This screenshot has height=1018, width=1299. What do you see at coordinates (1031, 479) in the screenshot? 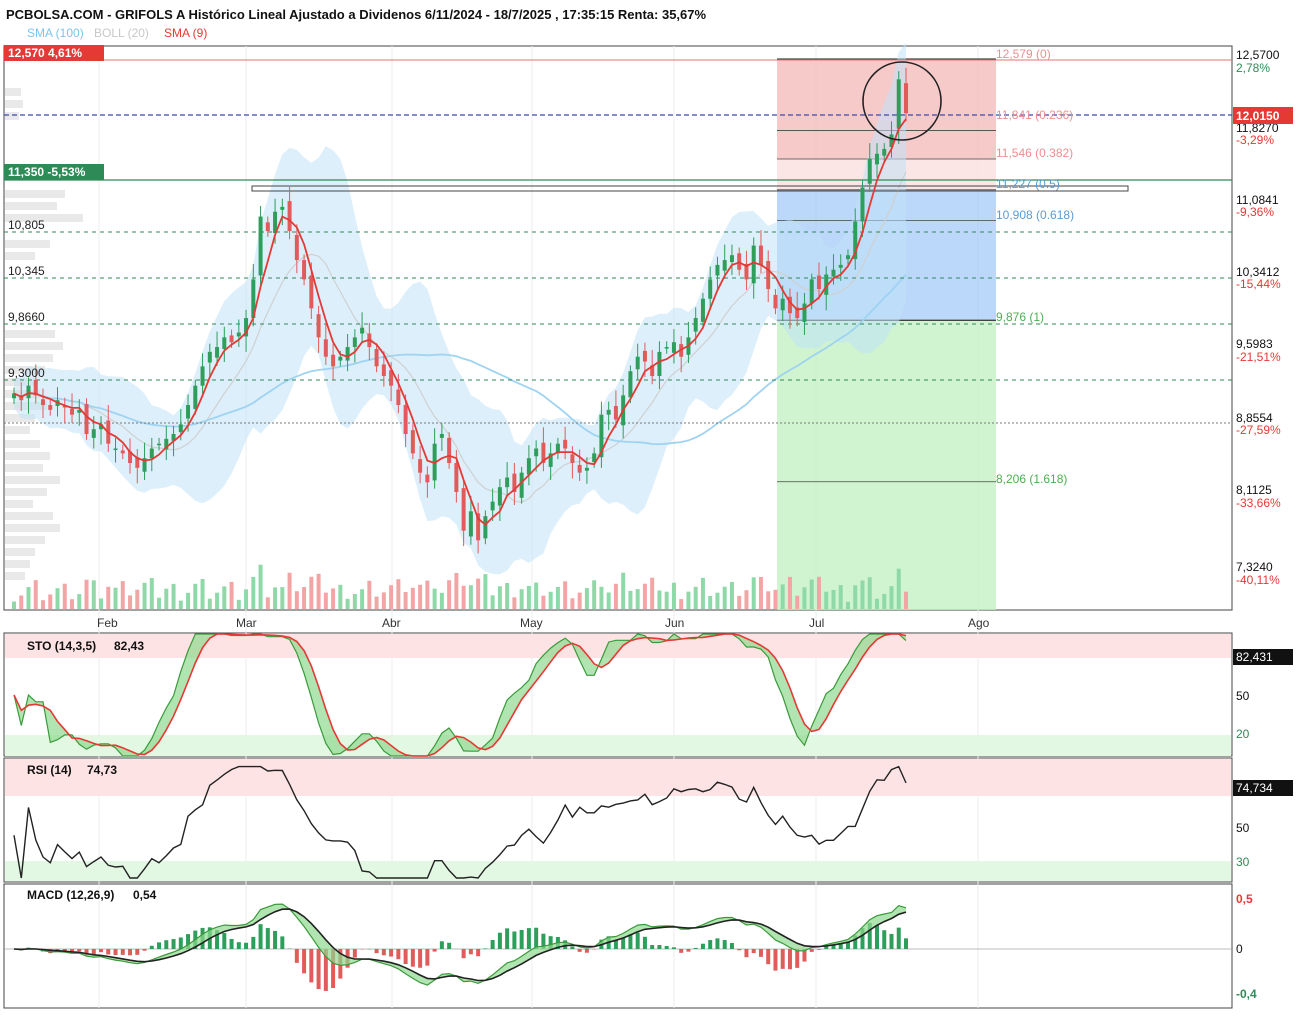
I see `fib-label-1618: 8,206 (1.618)` at bounding box center [1031, 479].